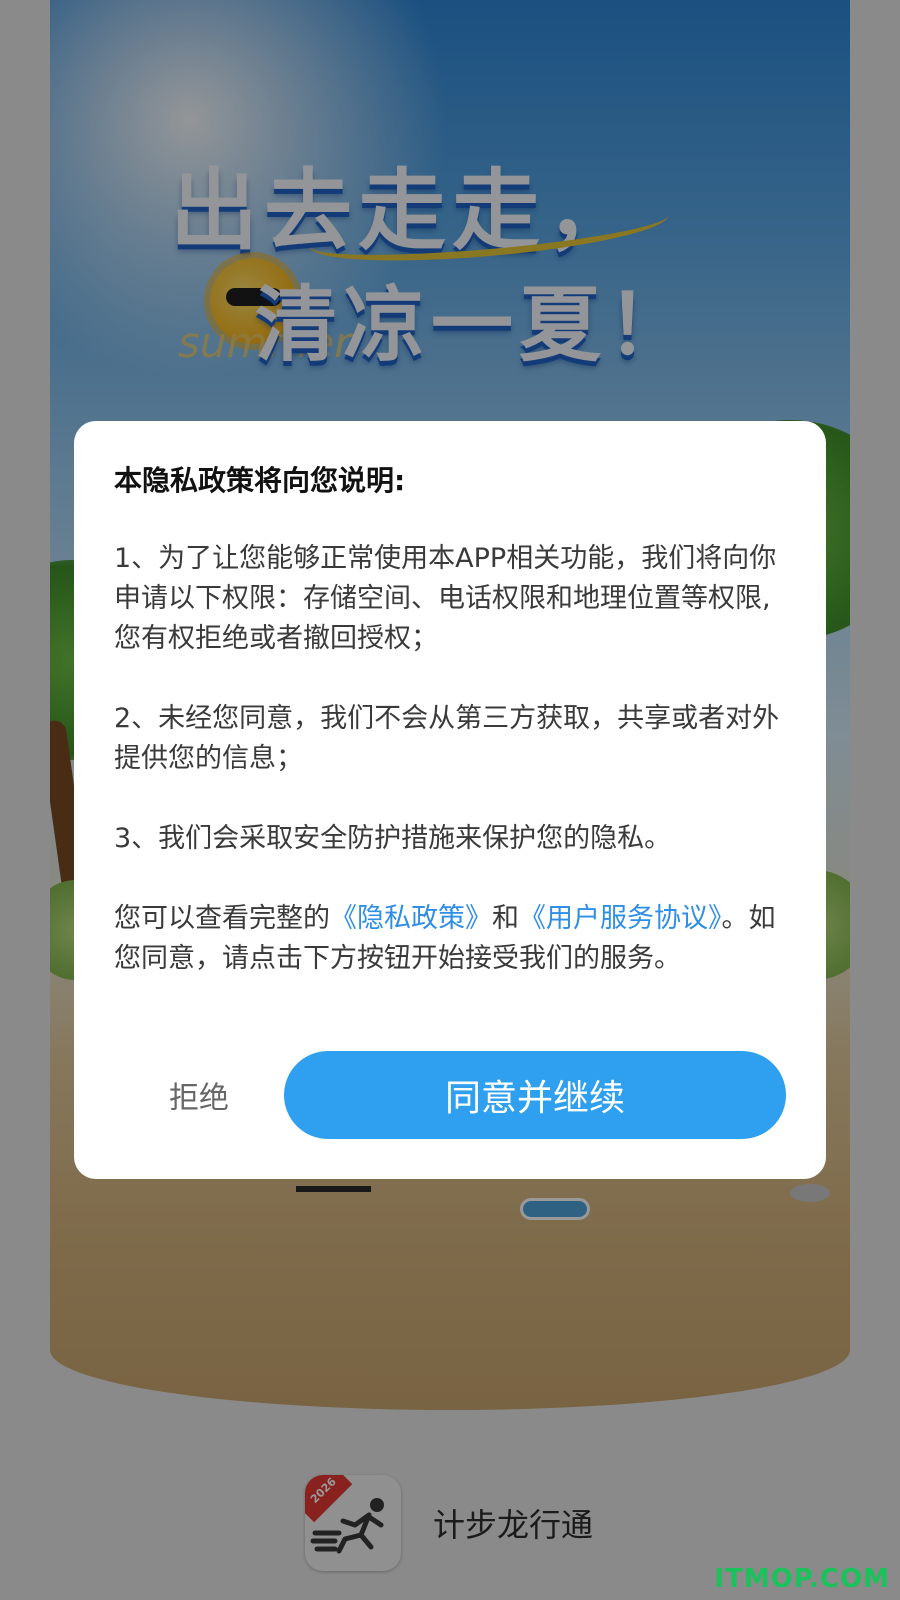 This screenshot has height=1600, width=900. I want to click on dialog-title: 本隐私政策将向您说明:, so click(260, 480).